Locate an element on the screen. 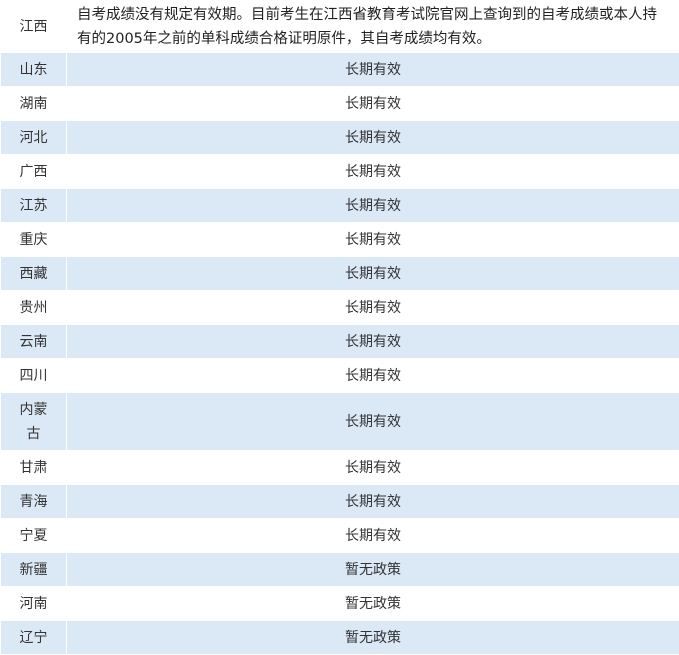 The width and height of the screenshot is (679, 655). table-row: 广西 长期有效 is located at coordinates (340, 172).